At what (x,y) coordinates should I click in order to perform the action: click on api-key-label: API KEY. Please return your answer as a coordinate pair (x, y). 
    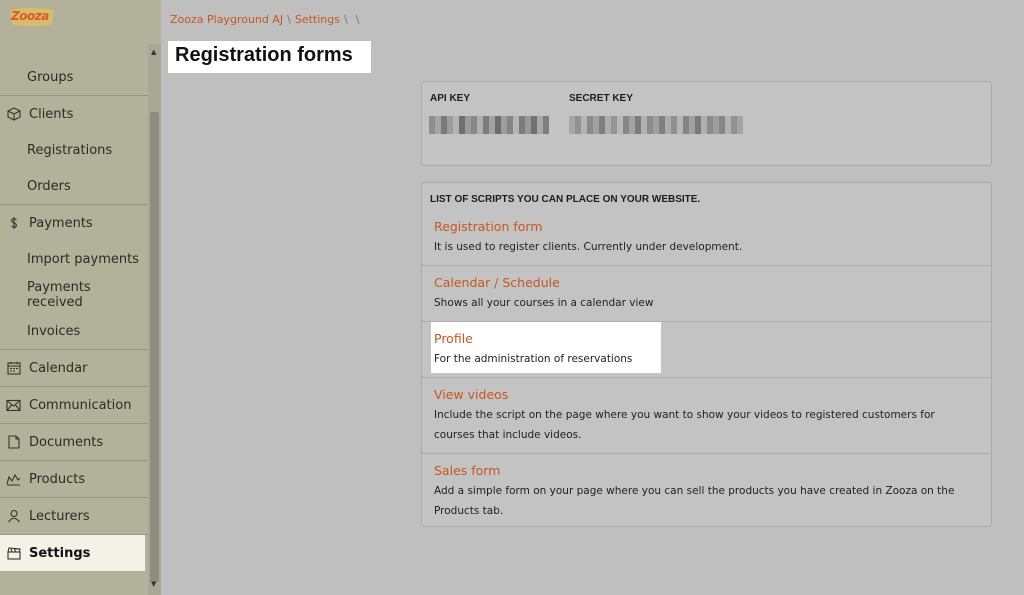
    Looking at the image, I should click on (450, 98).